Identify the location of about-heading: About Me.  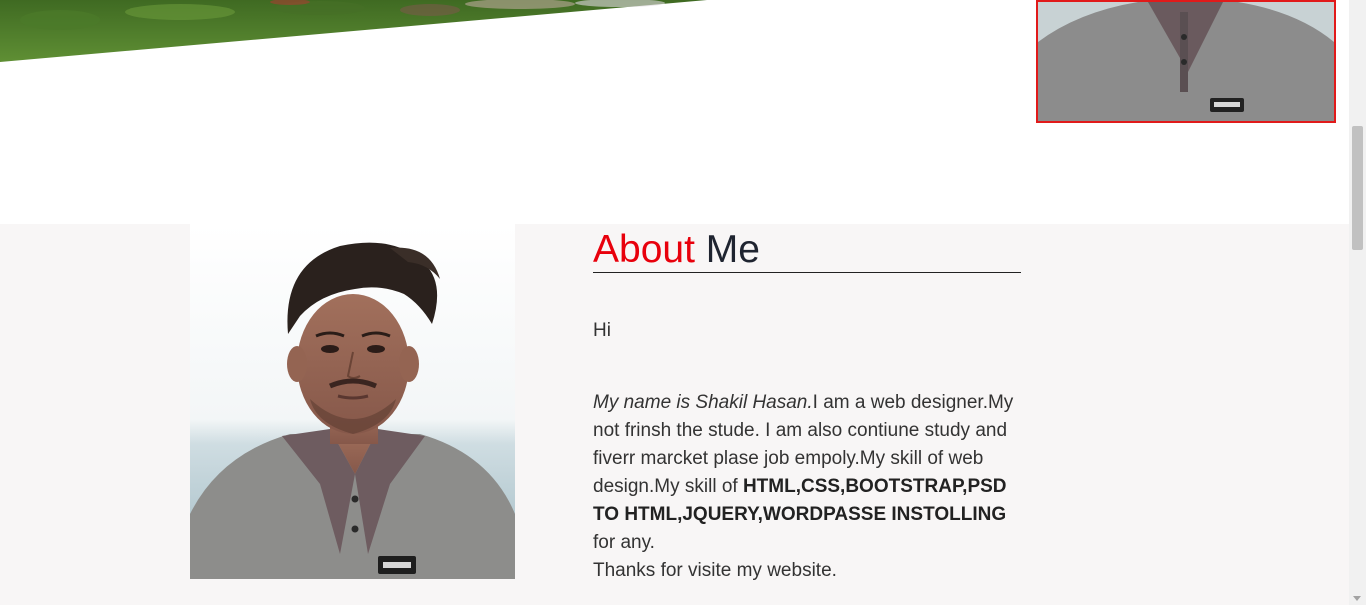
(807, 248).